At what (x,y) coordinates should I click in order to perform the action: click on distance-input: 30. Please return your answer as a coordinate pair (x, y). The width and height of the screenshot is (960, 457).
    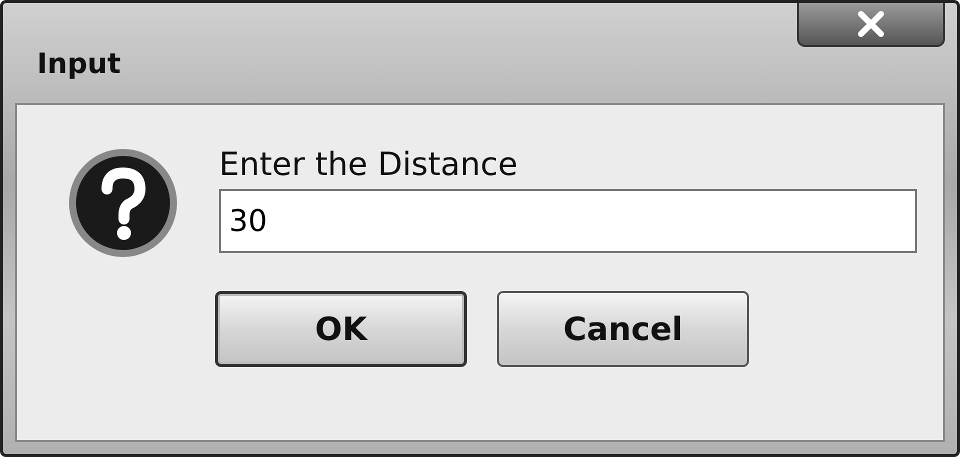
    Looking at the image, I should click on (568, 221).